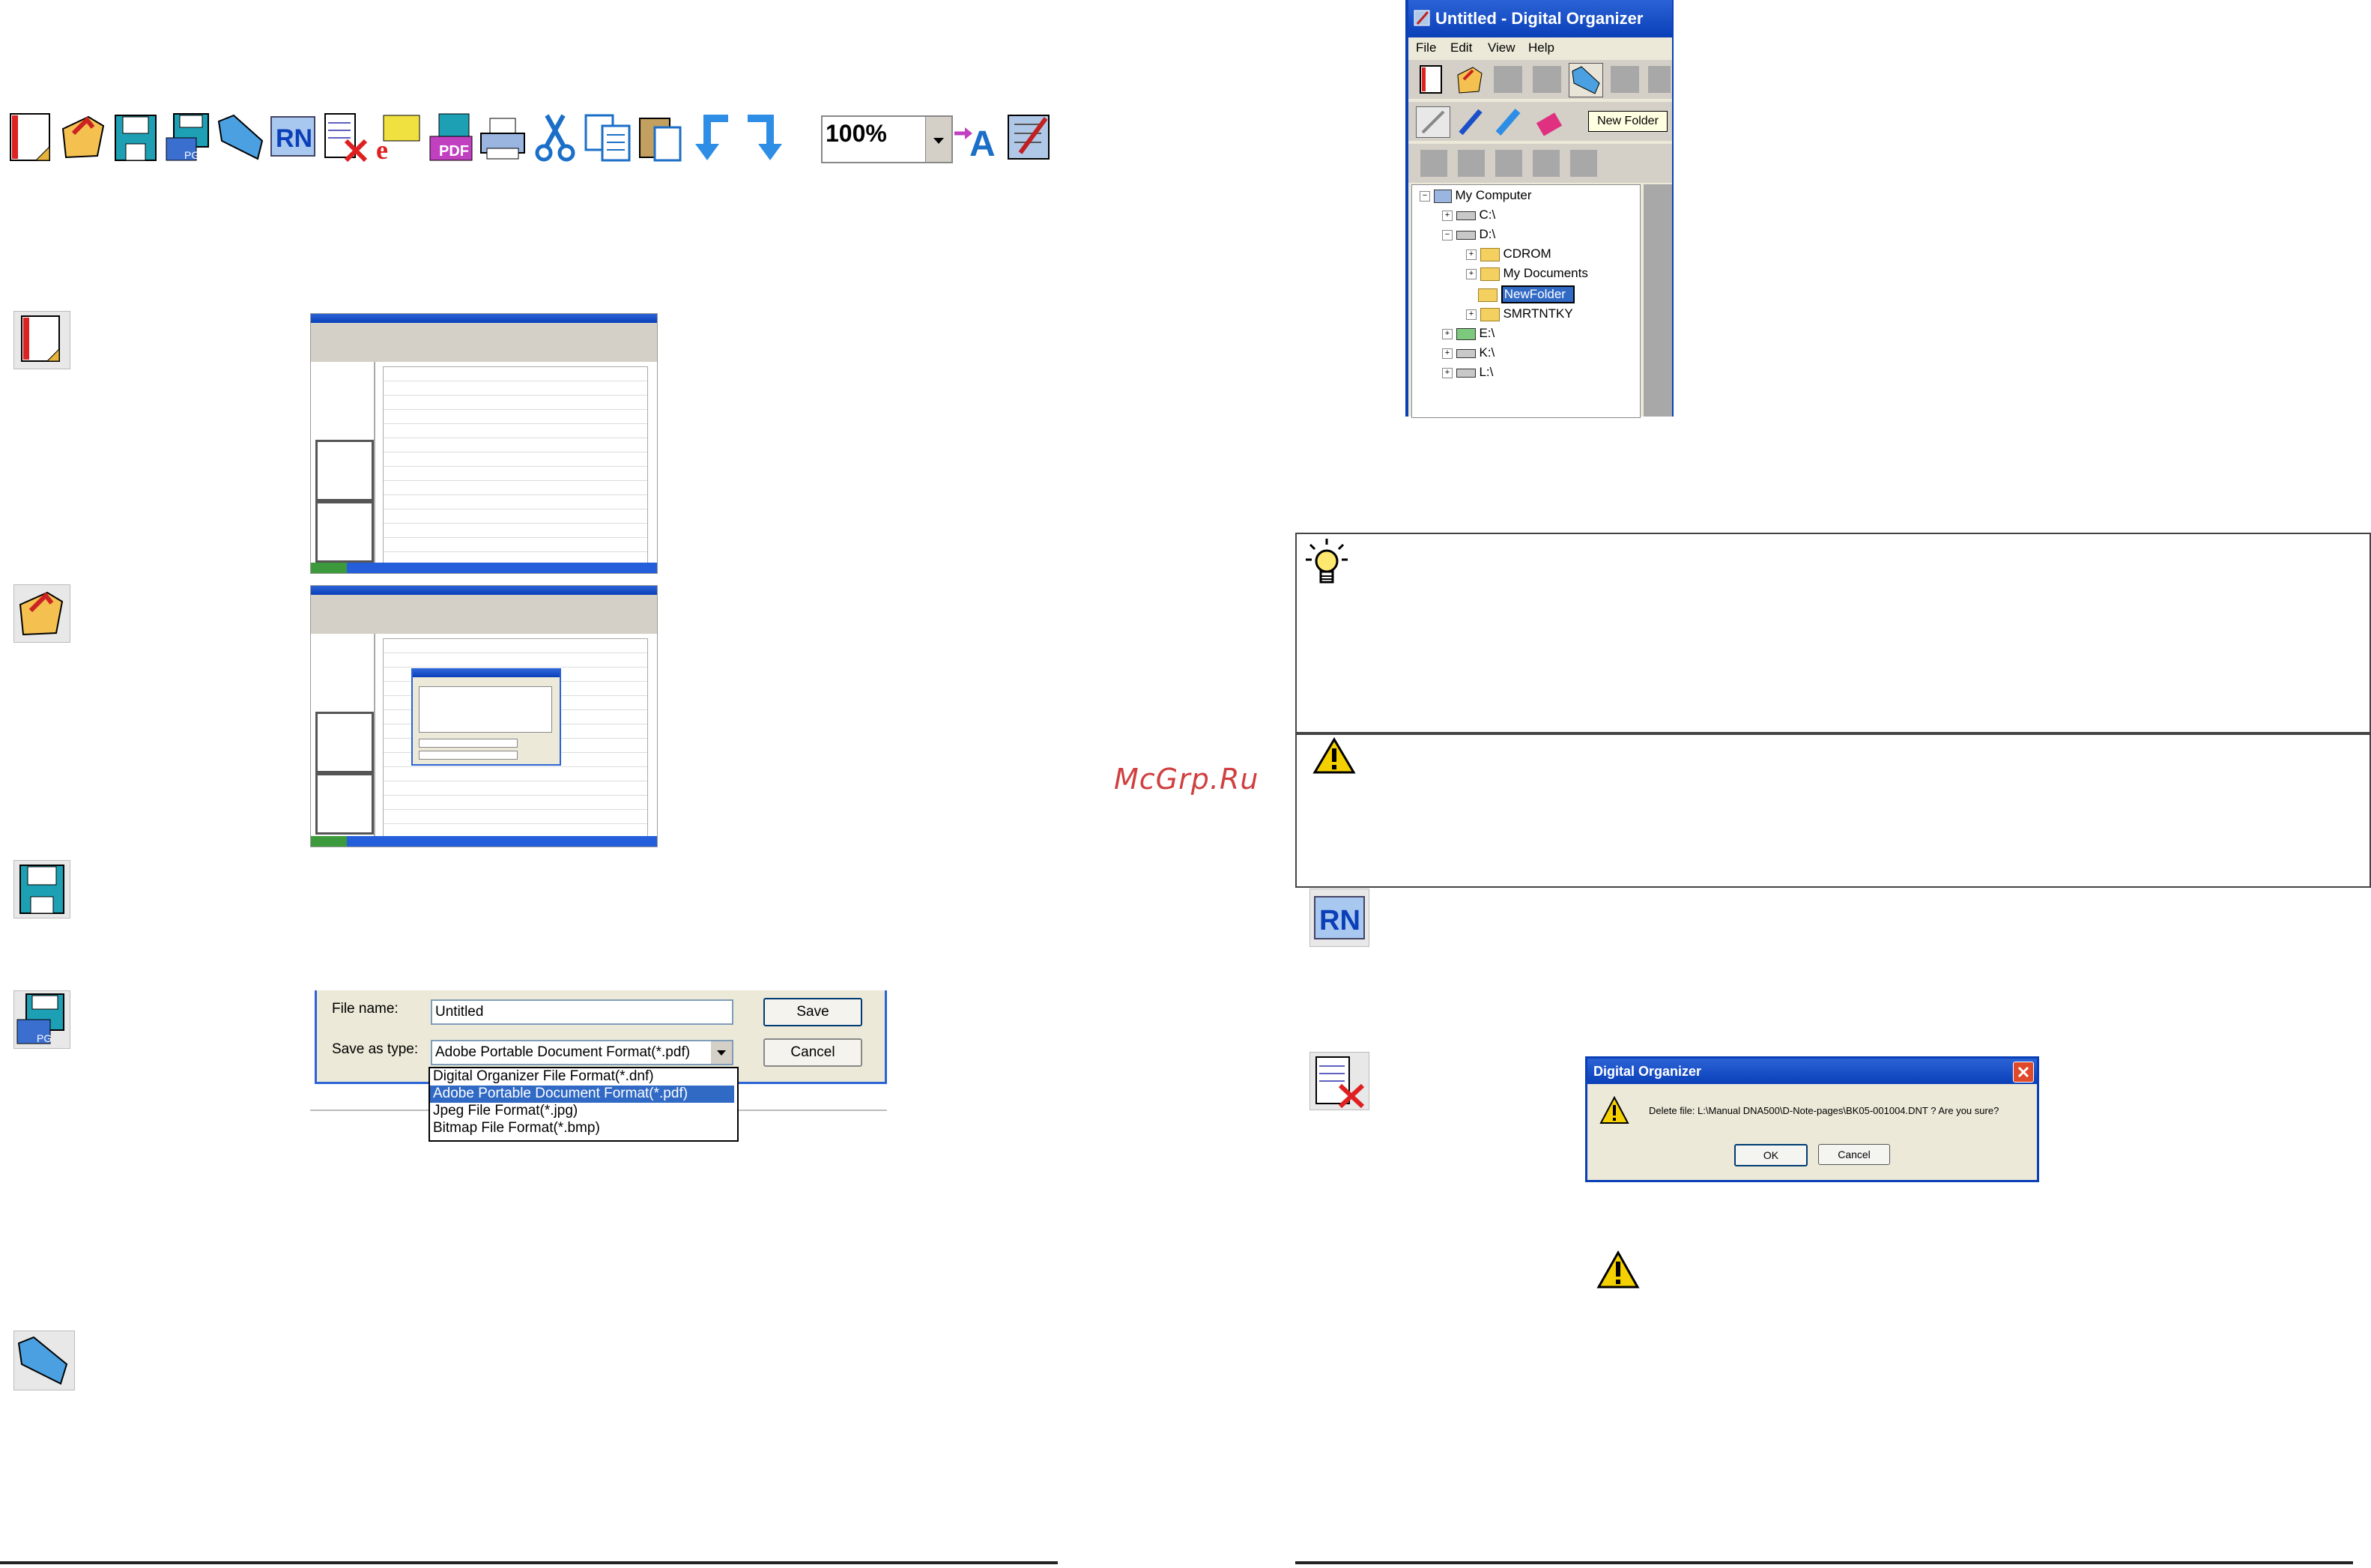 The width and height of the screenshot is (2371, 1568). What do you see at coordinates (660, 137) in the screenshot?
I see `paste-icon` at bounding box center [660, 137].